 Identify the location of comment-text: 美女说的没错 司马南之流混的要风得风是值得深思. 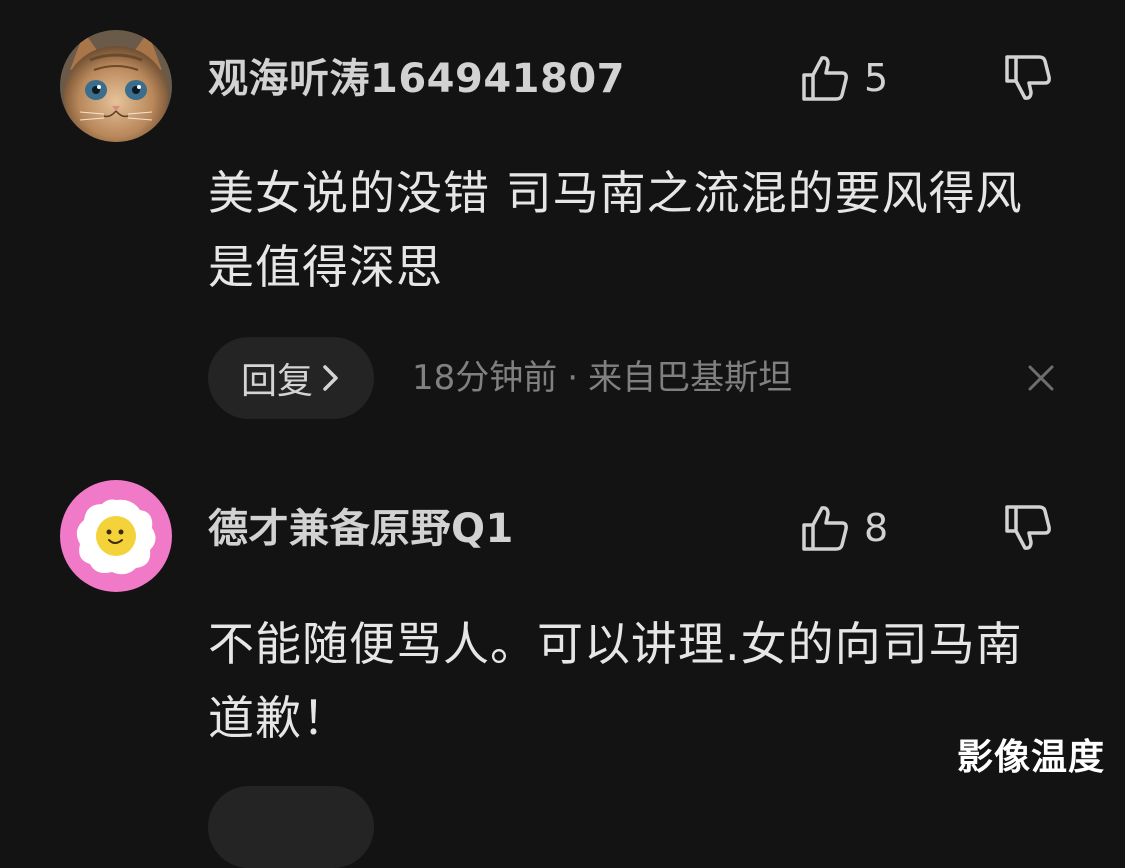
(615, 230).